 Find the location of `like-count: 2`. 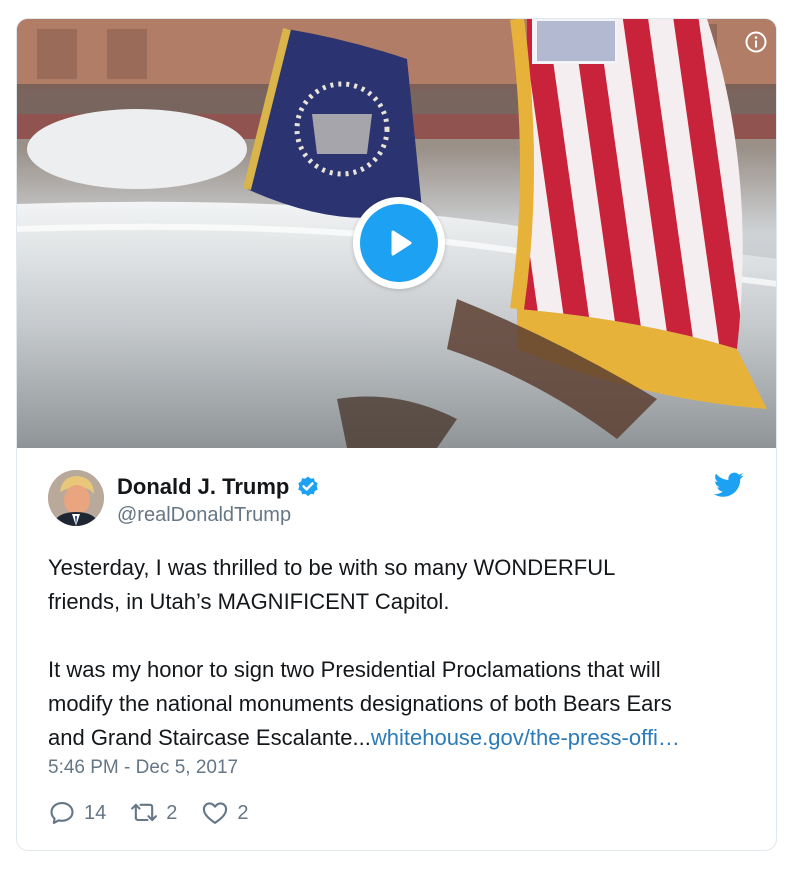

like-count: 2 is located at coordinates (243, 812).